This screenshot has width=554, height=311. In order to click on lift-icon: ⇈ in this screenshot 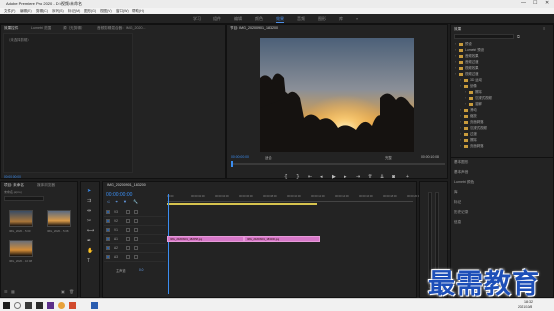, I will do `click(370, 177)`.